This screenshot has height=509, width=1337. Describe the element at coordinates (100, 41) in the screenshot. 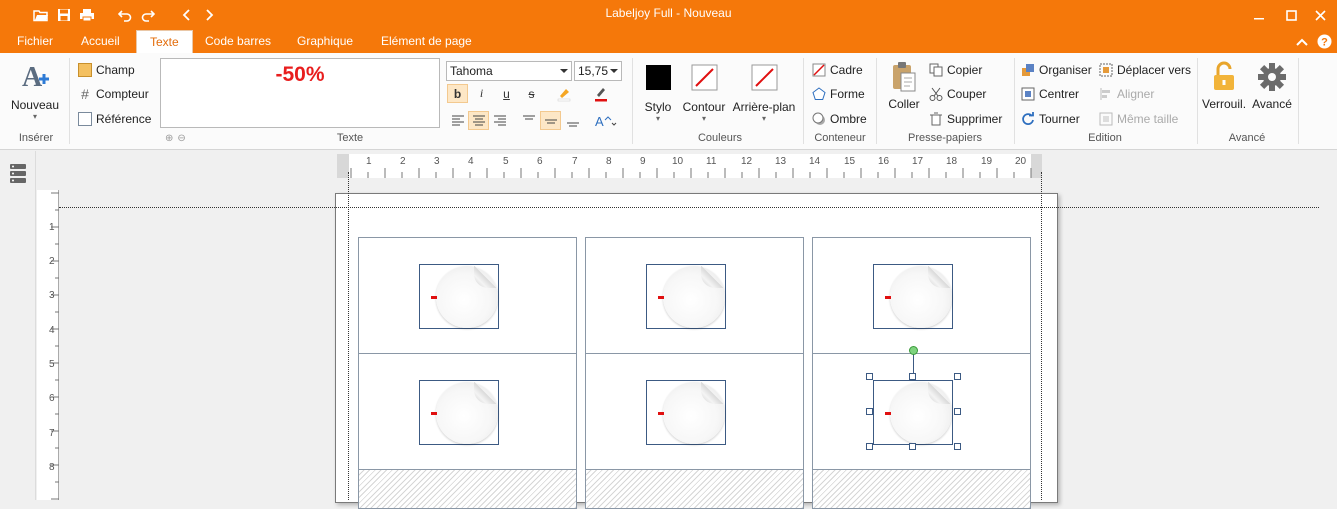

I see `tab-accueil: Accueil` at that location.